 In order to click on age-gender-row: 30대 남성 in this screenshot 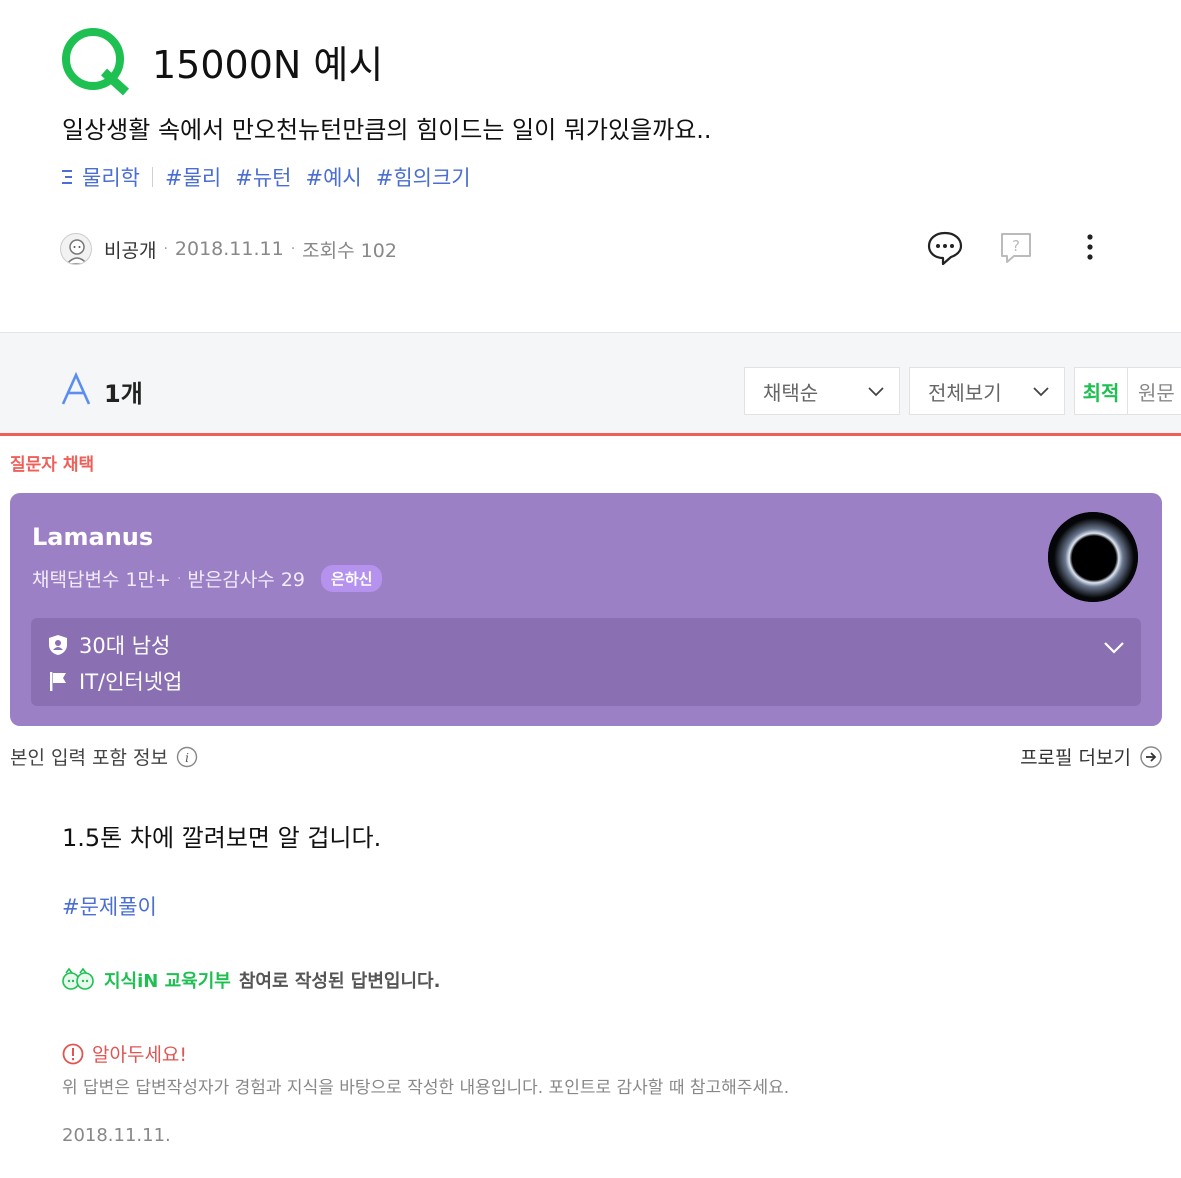, I will do `click(108, 645)`.